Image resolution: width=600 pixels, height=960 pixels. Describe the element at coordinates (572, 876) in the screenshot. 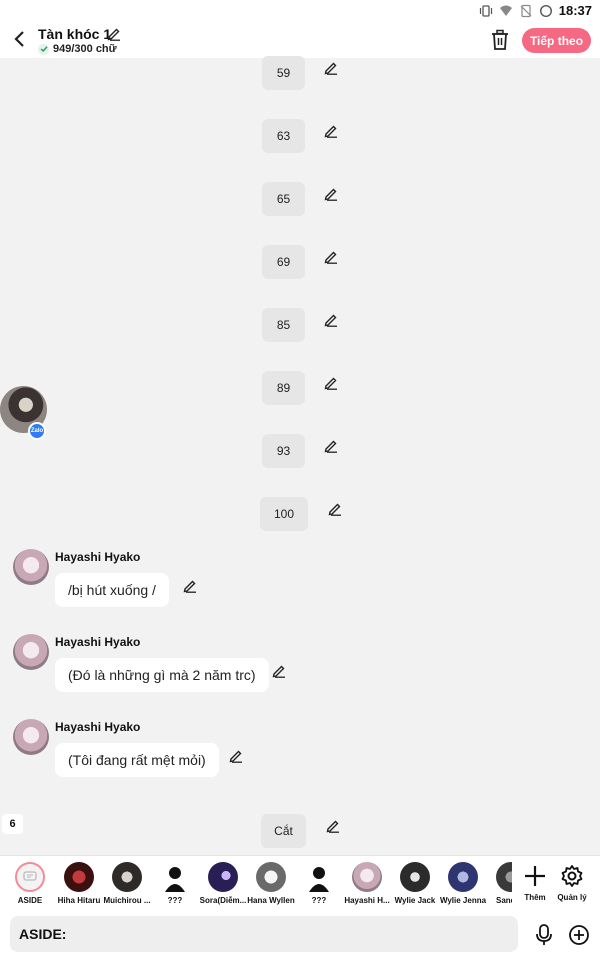

I see `gear-icon` at that location.